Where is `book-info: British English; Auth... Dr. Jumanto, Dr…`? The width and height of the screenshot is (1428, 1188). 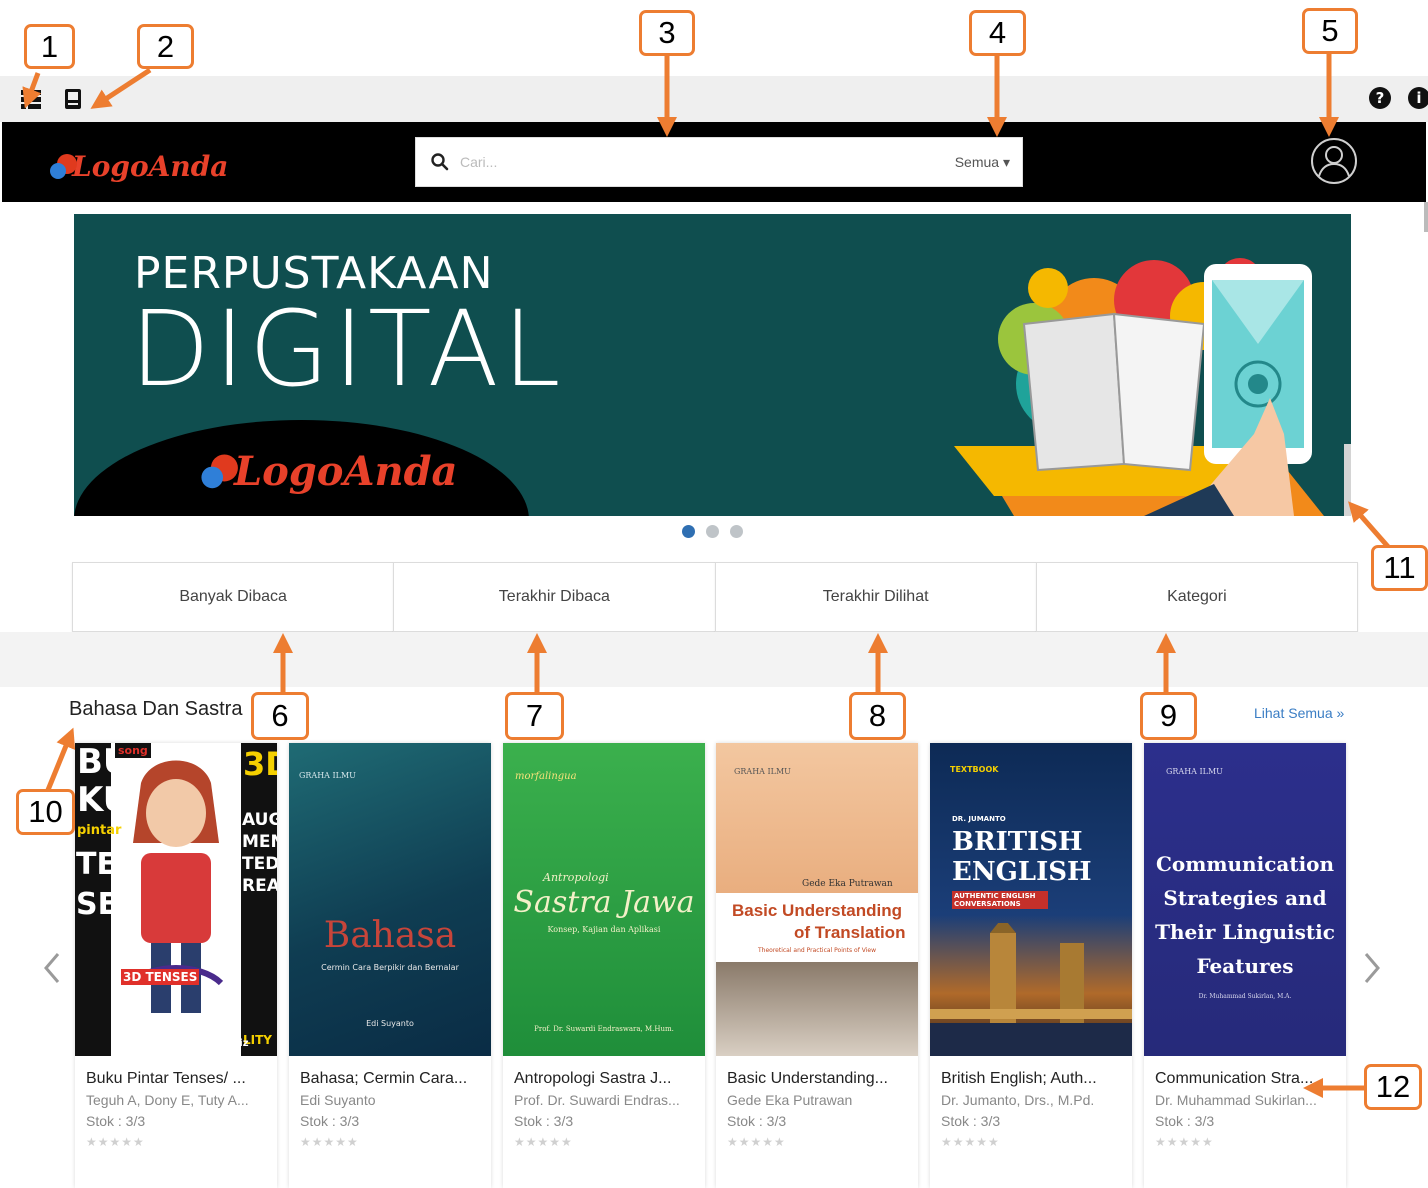 book-info: British English; Auth... Dr. Jumanto, Dr… is located at coordinates (1031, 1102).